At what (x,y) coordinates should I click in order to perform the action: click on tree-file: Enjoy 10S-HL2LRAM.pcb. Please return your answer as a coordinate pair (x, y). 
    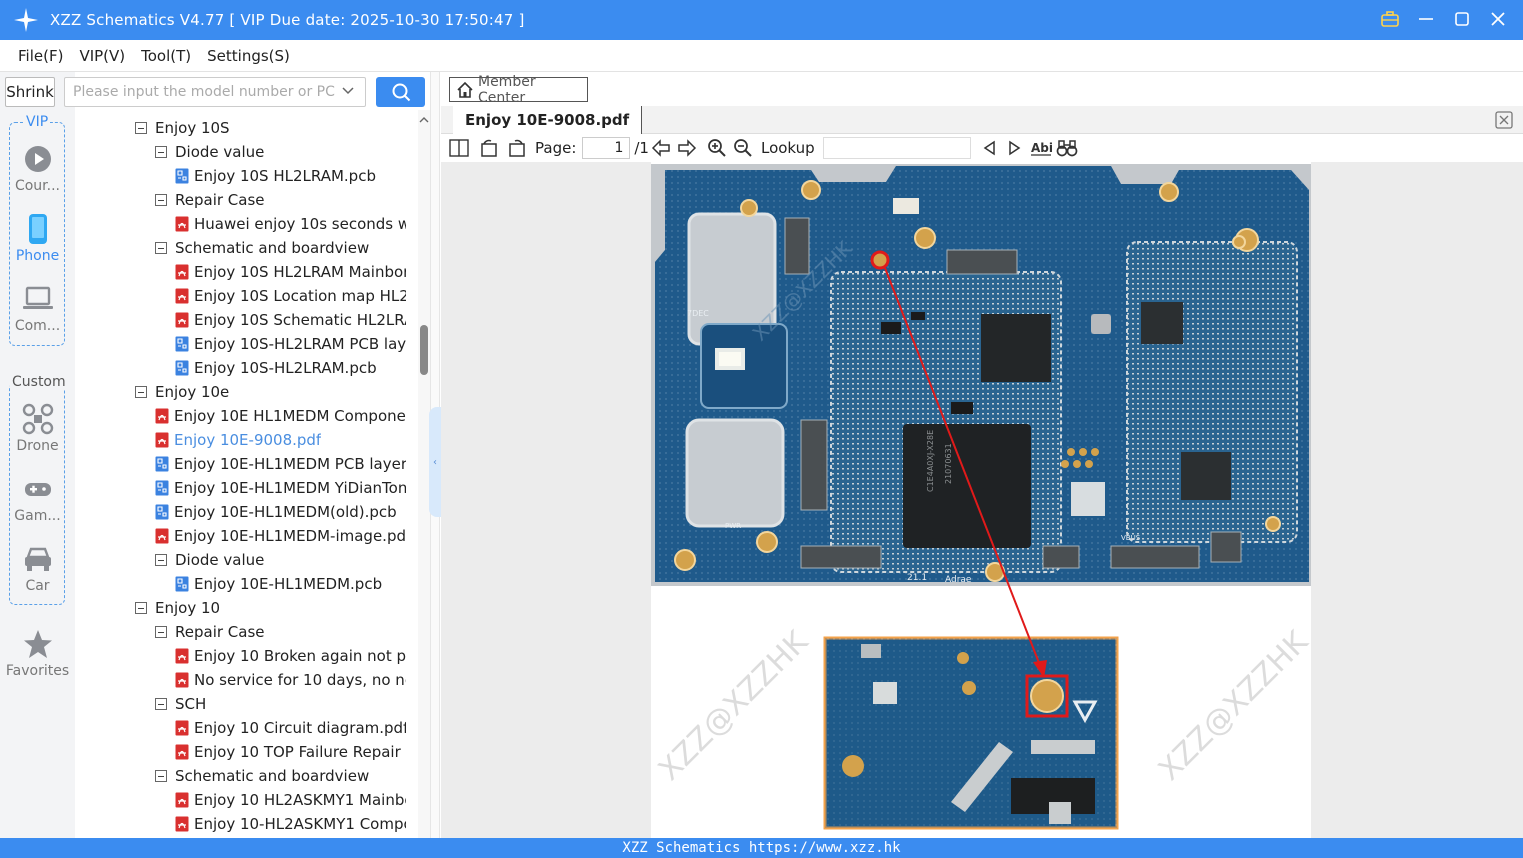
    Looking at the image, I should click on (276, 368).